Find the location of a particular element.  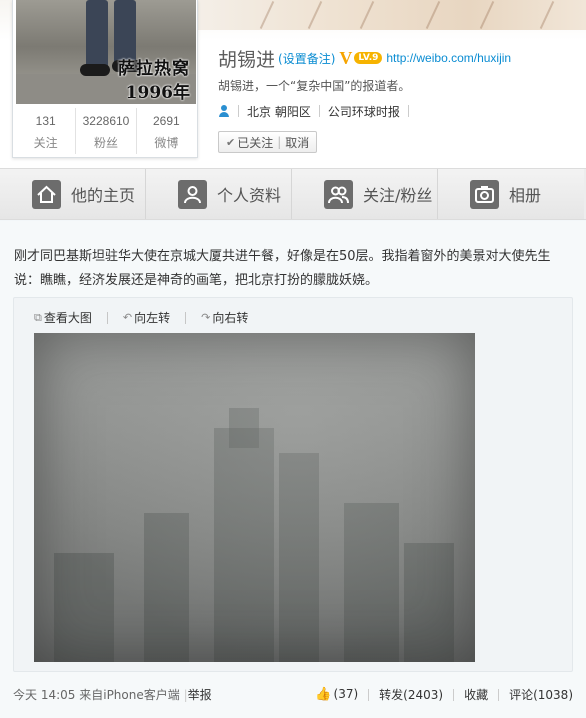

tab-label: 关注/粉丝 is located at coordinates (398, 195).